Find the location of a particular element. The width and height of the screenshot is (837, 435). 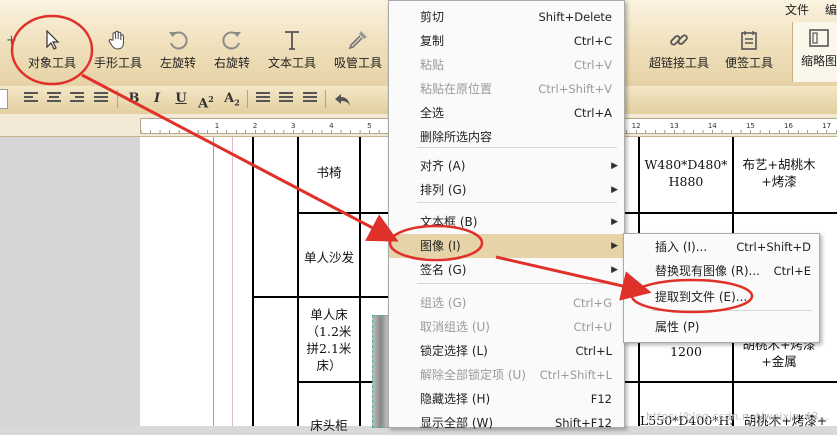

menu-item-label: 全选 is located at coordinates (432, 113).